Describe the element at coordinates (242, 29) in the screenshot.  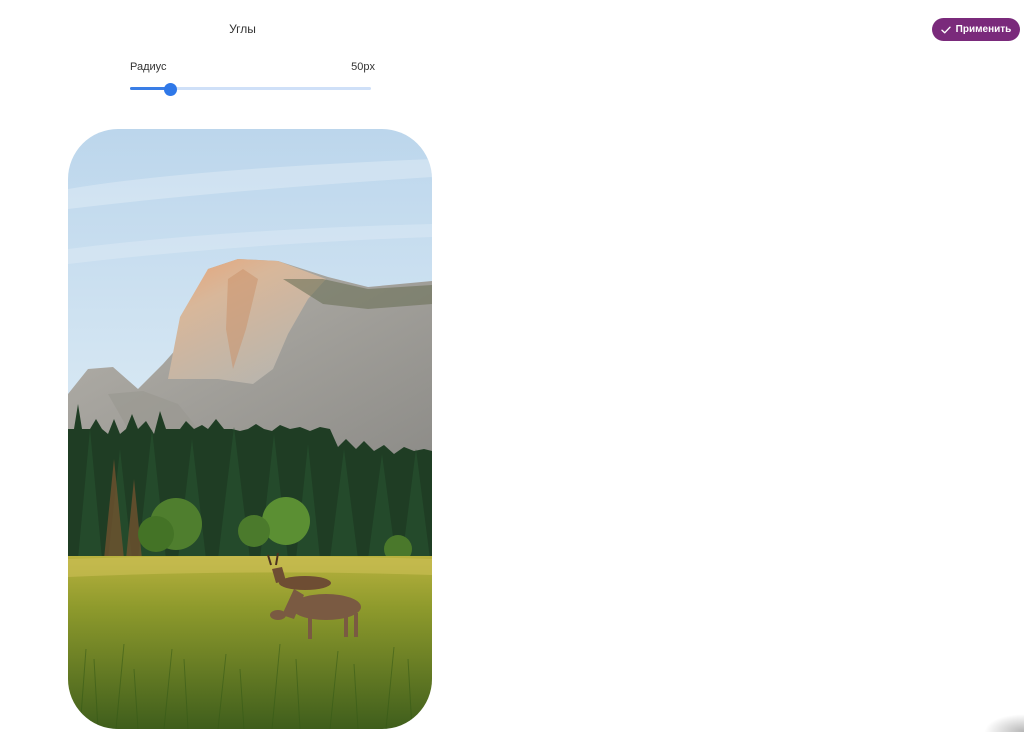
I see `panel-title: Углы` at that location.